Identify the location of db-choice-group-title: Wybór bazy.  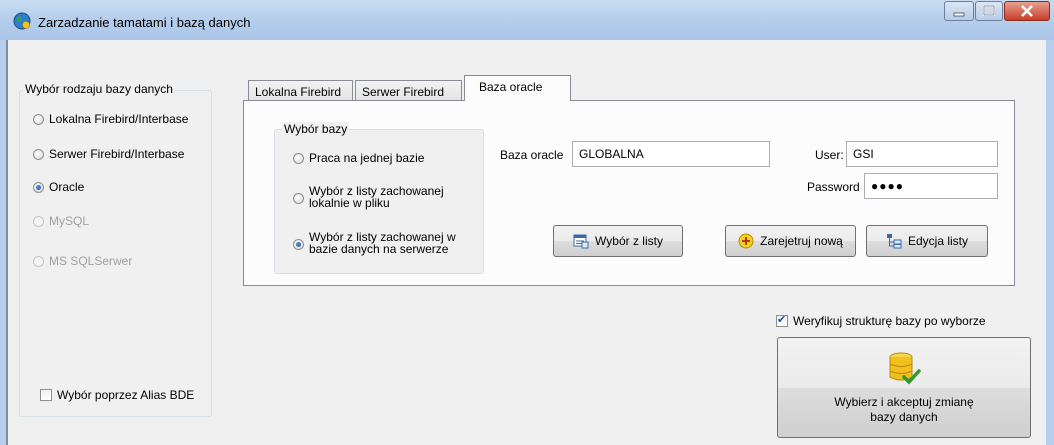
(316, 129).